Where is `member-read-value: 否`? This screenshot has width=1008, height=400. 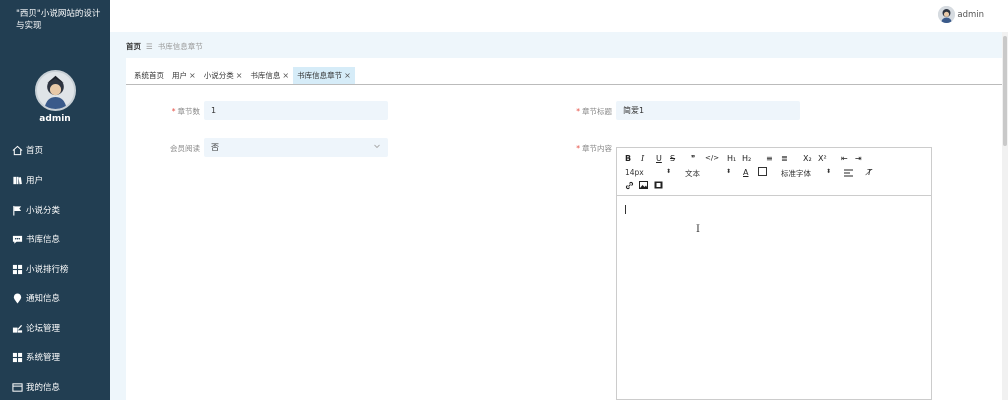
member-read-value: 否 is located at coordinates (215, 147).